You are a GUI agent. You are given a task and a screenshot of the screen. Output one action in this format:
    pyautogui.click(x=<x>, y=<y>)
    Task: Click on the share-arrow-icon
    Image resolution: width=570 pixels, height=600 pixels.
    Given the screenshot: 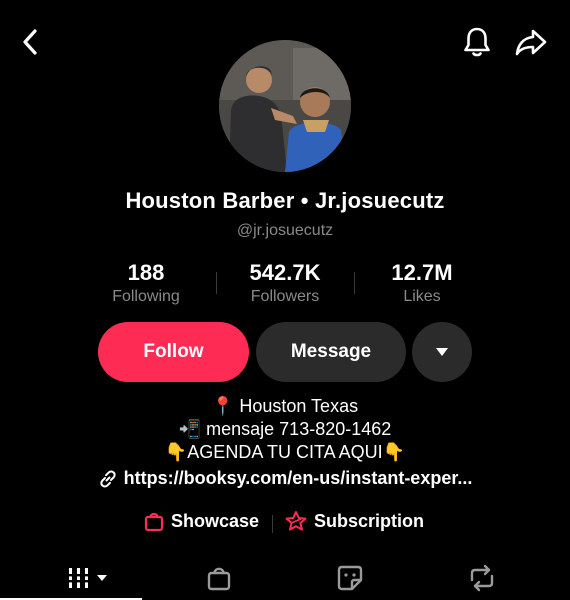 What is the action you would take?
    pyautogui.click(x=531, y=42)
    